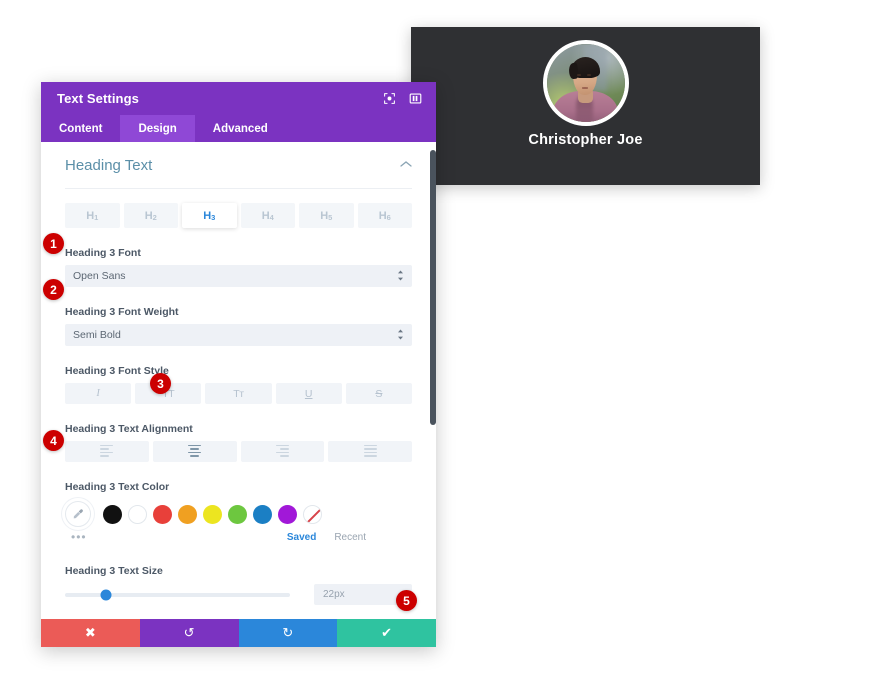  I want to click on panel-title: Text Settings, so click(98, 98).